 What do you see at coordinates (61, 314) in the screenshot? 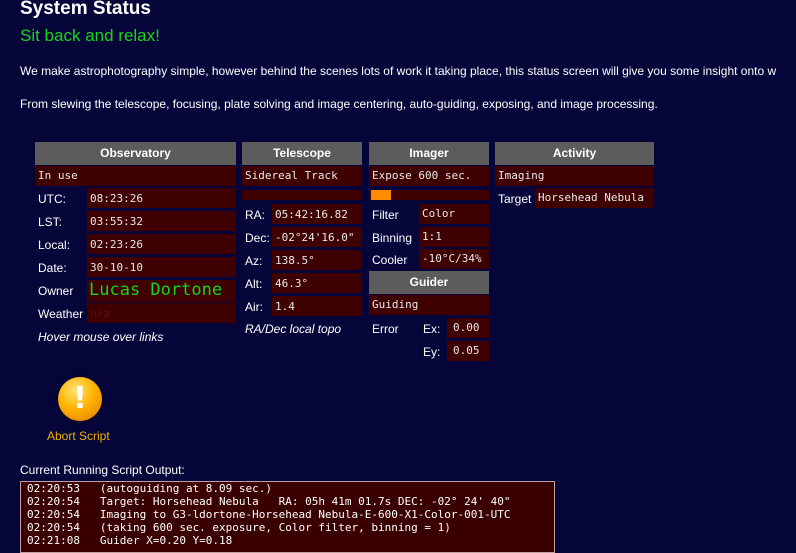
I see `weather-label: Weather` at bounding box center [61, 314].